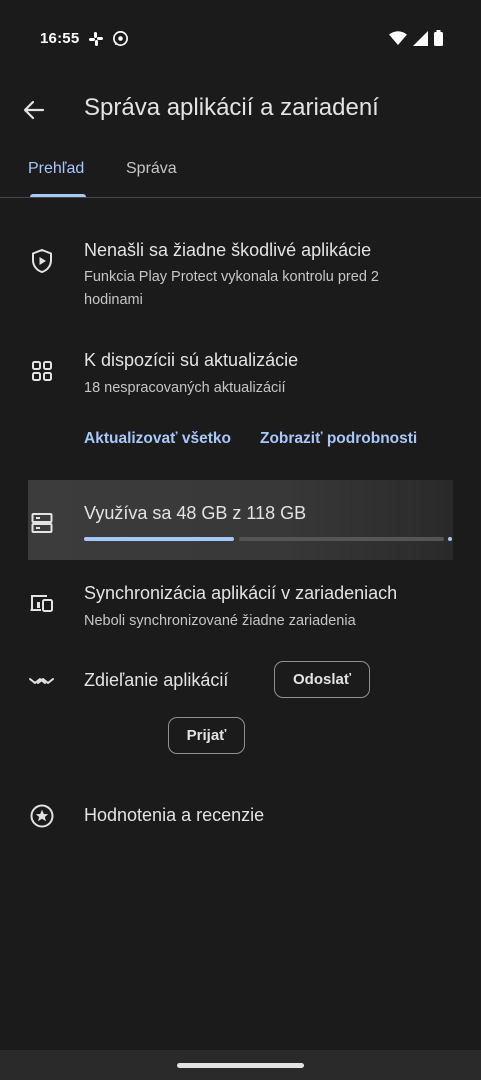 The height and width of the screenshot is (1080, 481). Describe the element at coordinates (41, 680) in the screenshot. I see `nearby-share-icon` at that location.